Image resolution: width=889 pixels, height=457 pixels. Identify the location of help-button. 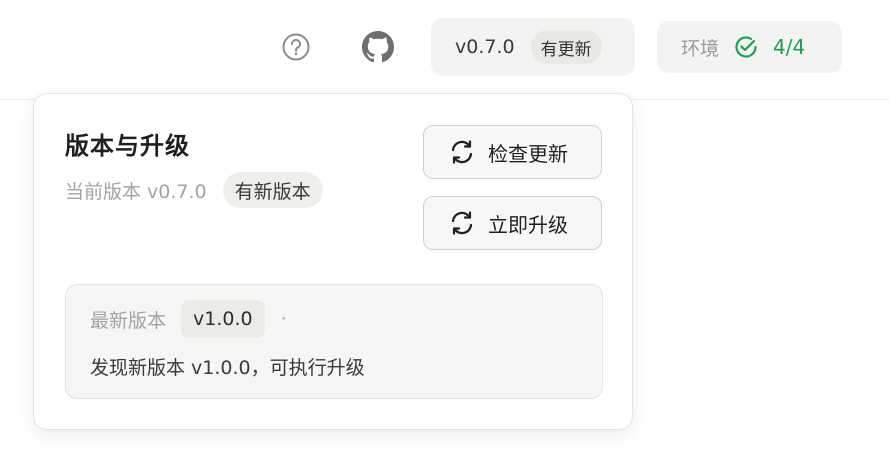
(296, 47).